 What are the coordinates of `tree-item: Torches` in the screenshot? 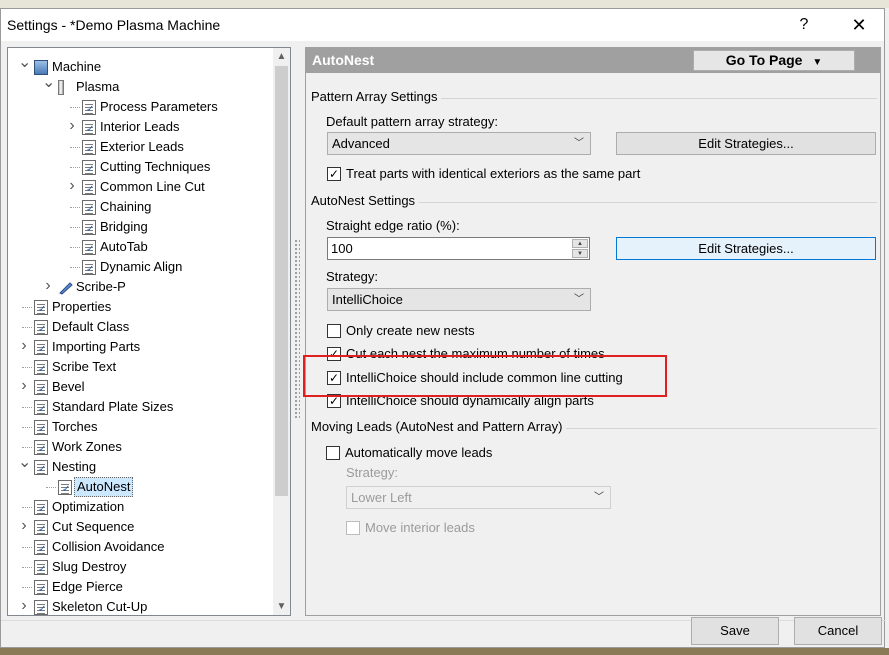 It's located at (138, 428).